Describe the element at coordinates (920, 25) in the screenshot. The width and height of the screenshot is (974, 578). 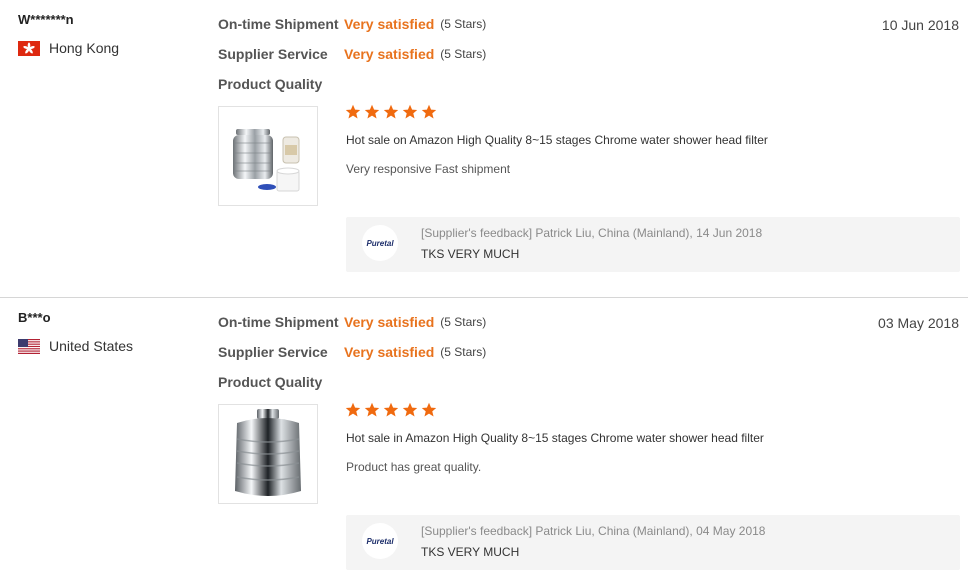
I see `review-date: 10 Jun 2018` at that location.